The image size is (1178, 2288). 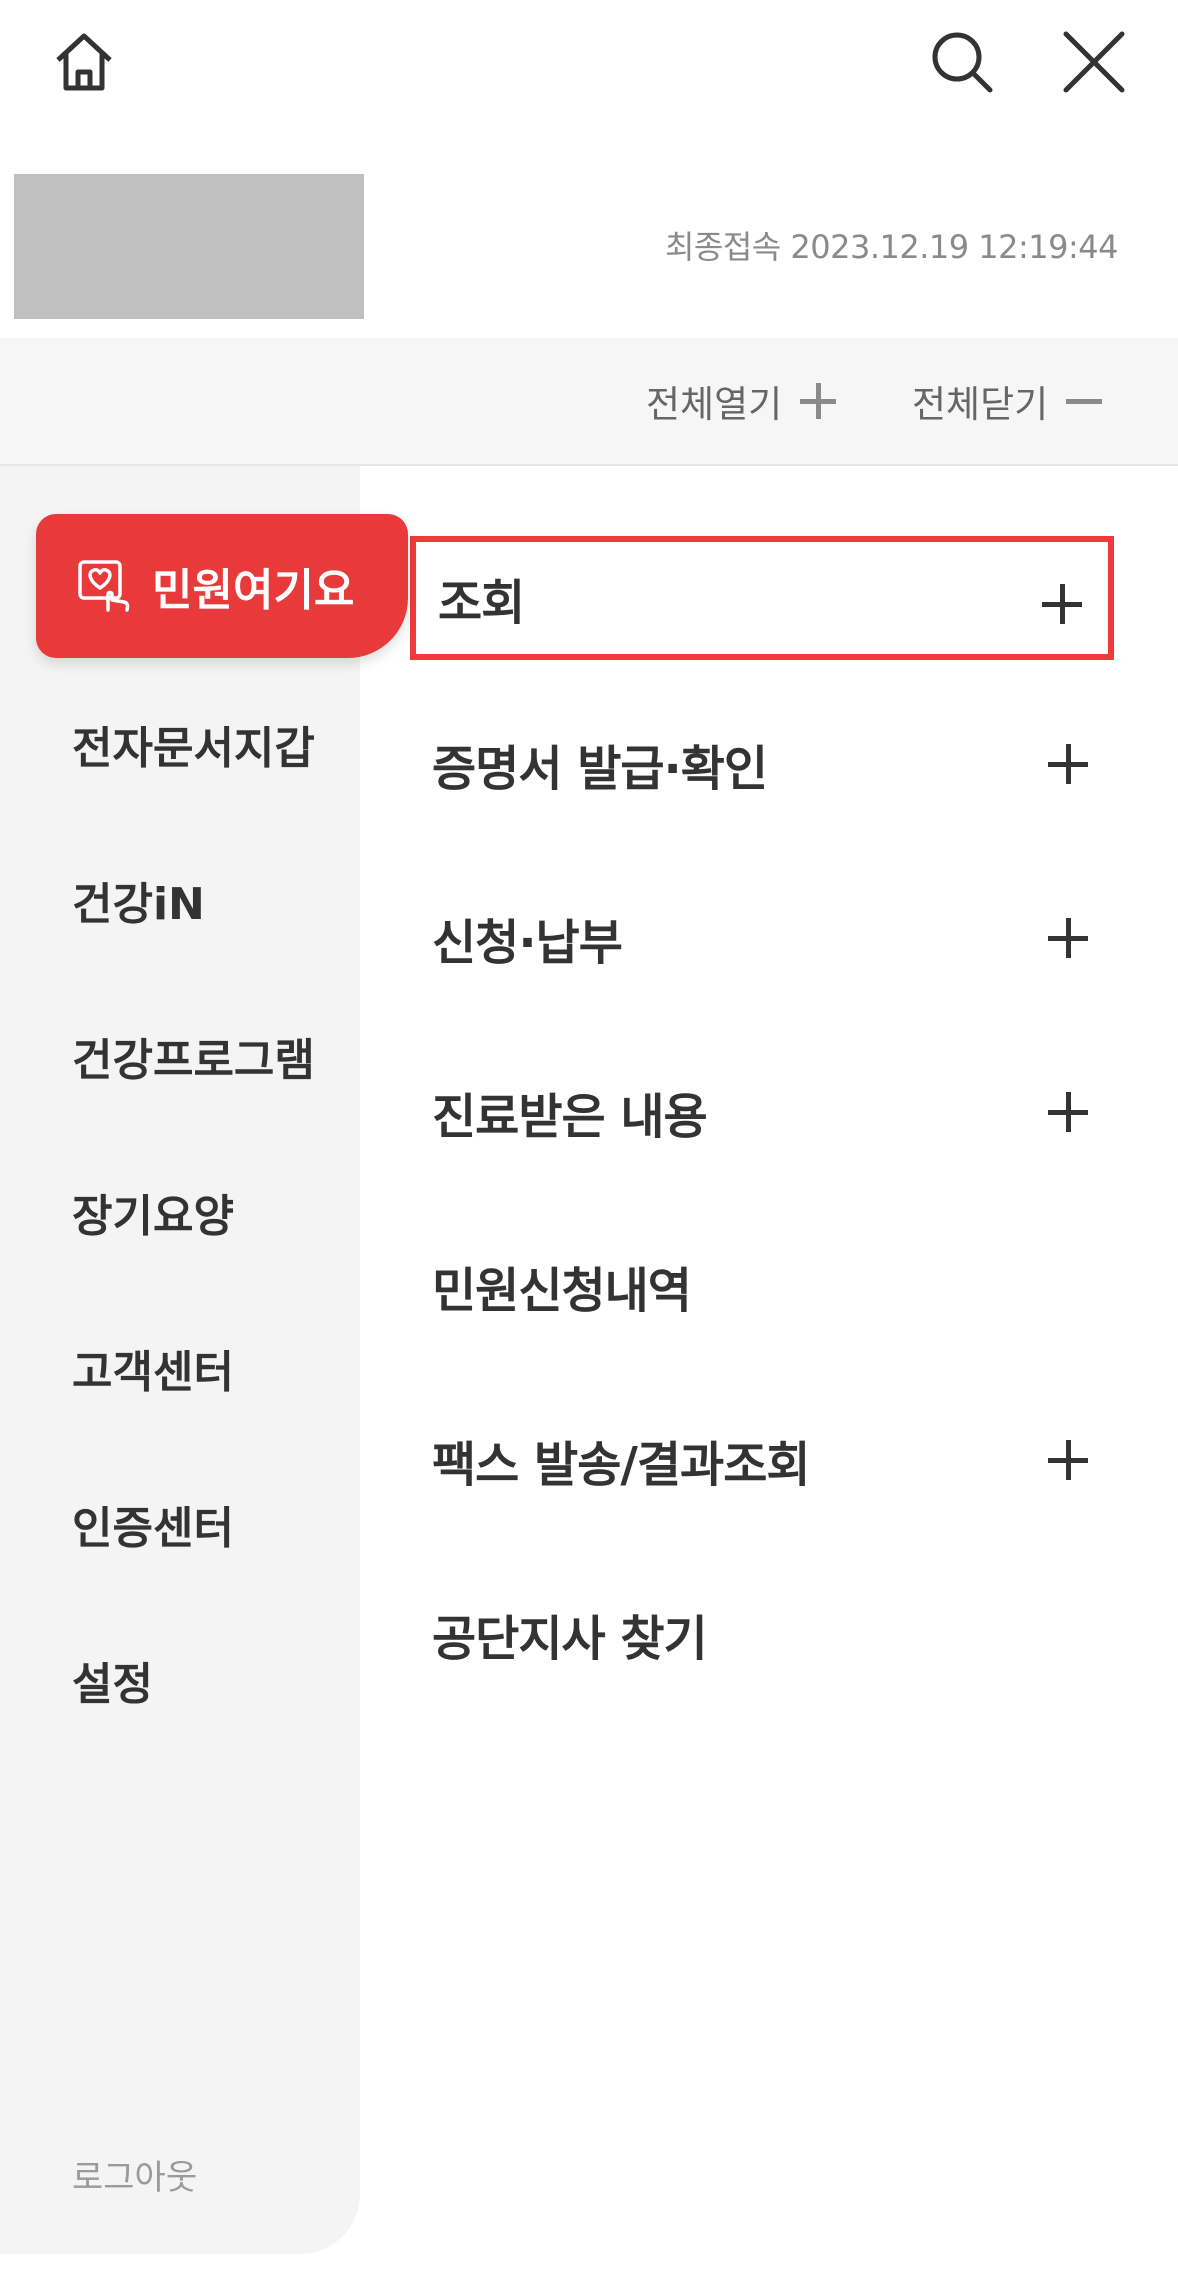 What do you see at coordinates (112, 1680) in the screenshot?
I see `sidebar-item-settings: 설정` at bounding box center [112, 1680].